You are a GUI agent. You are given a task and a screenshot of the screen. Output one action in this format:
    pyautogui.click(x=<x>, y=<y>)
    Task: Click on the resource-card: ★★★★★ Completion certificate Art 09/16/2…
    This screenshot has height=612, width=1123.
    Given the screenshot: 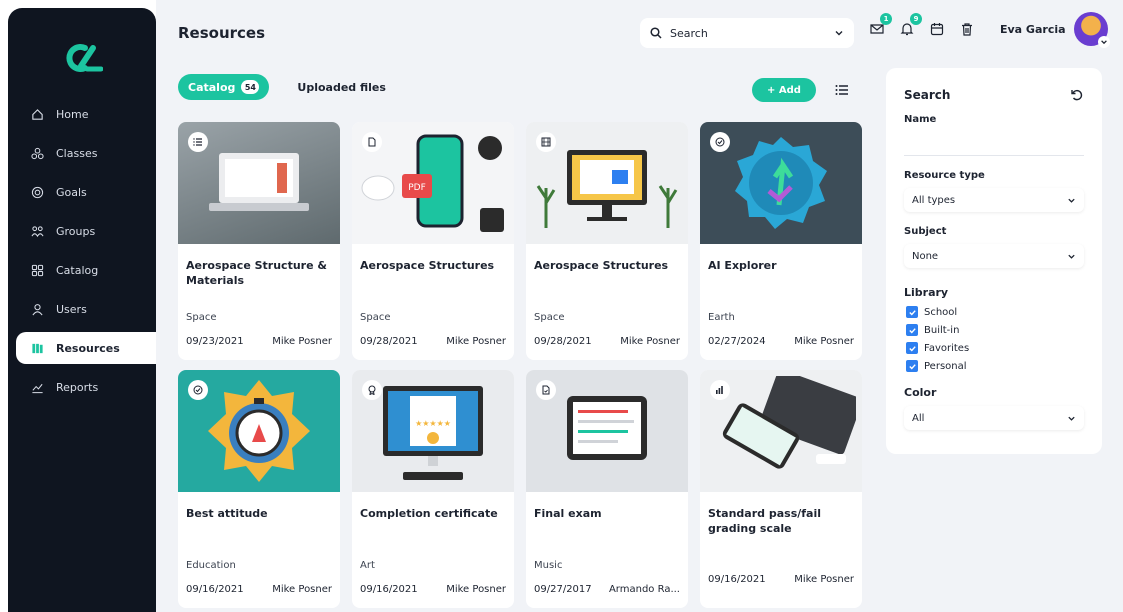 What is the action you would take?
    pyautogui.click(x=433, y=489)
    